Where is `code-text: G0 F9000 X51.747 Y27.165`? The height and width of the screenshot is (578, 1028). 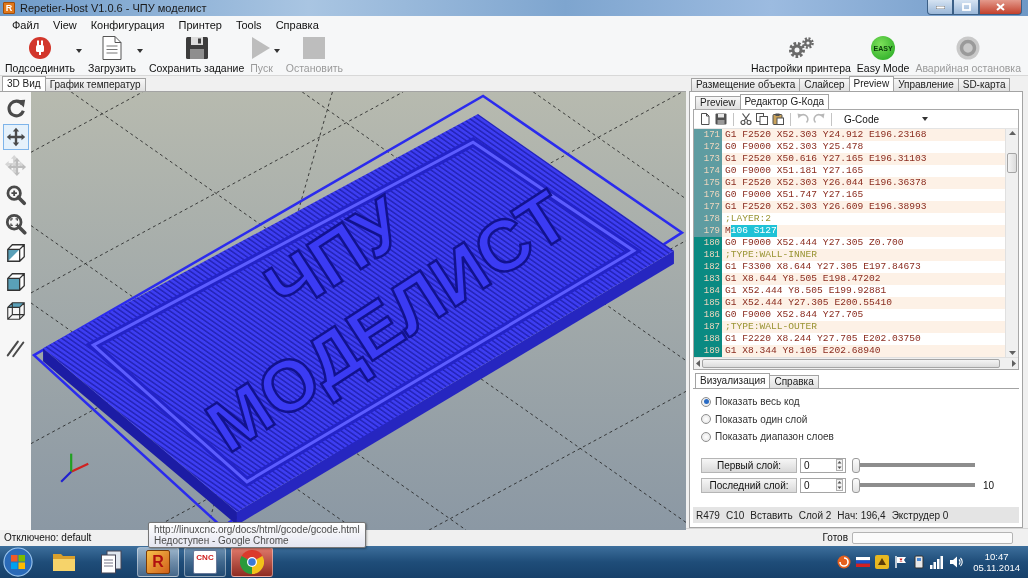
code-text: G0 F9000 X51.747 Y27.165 is located at coordinates (794, 195).